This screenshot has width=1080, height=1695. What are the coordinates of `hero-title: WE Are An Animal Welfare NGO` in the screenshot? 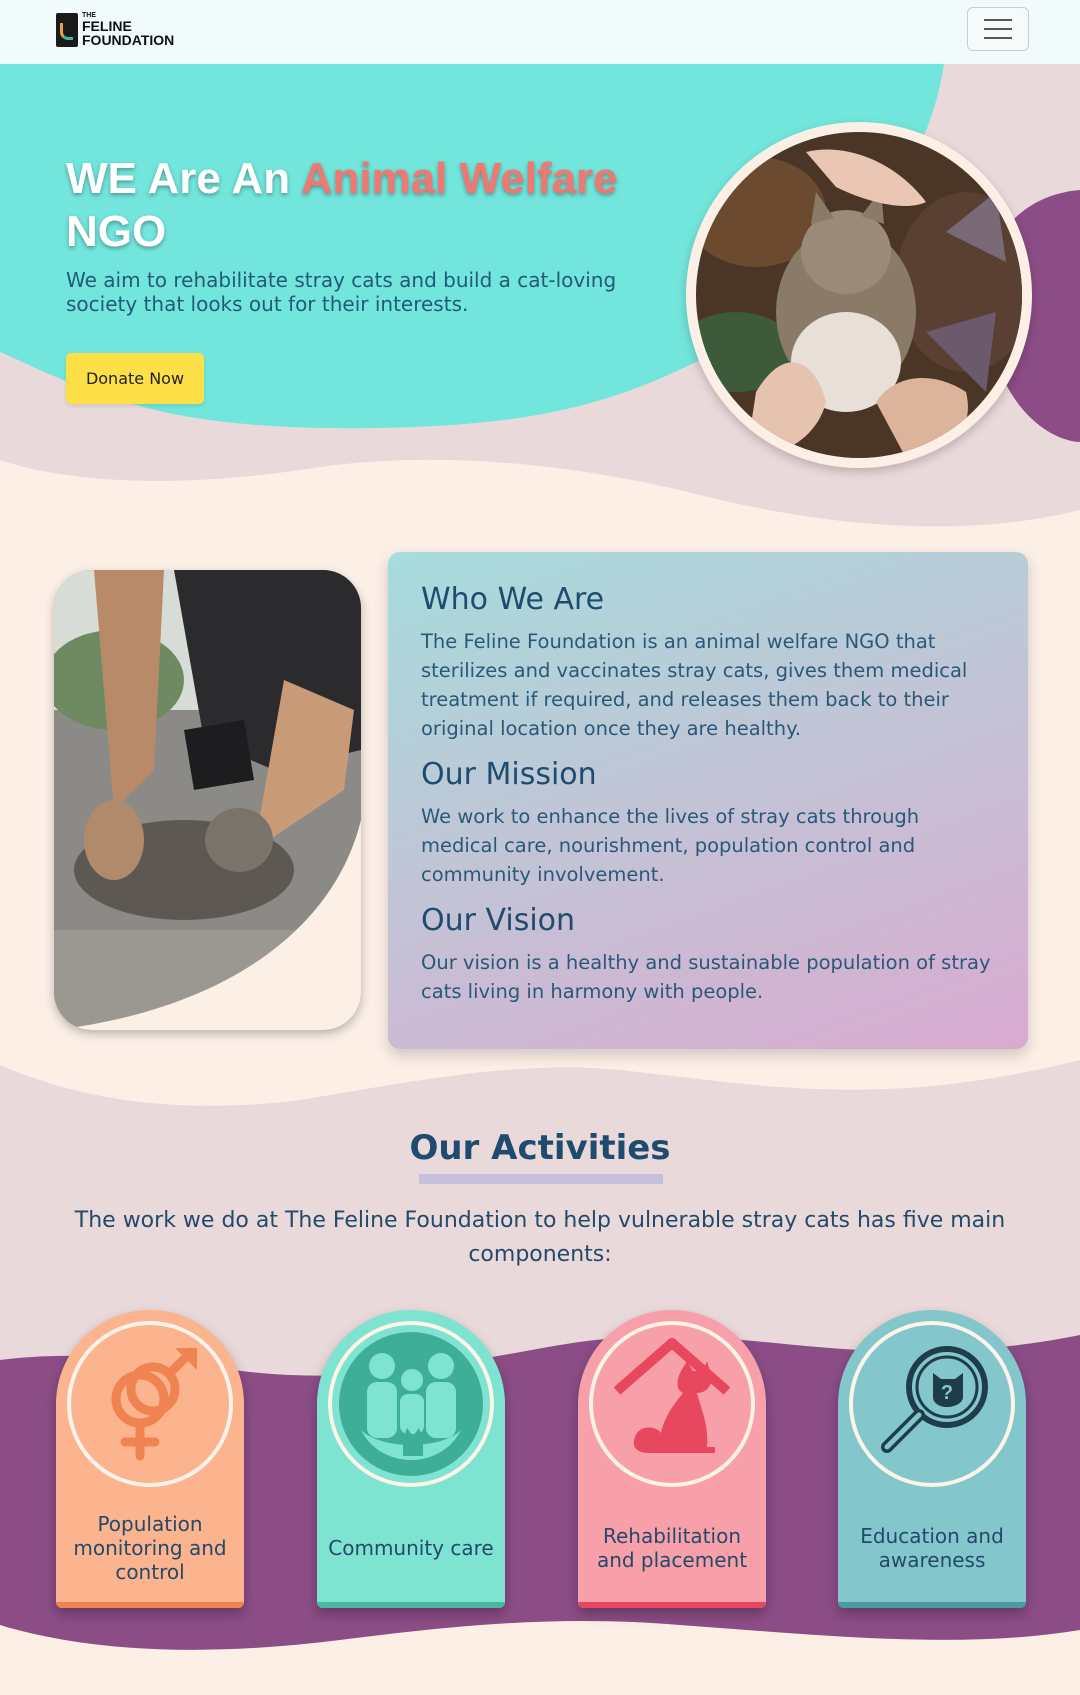 It's located at (366, 205).